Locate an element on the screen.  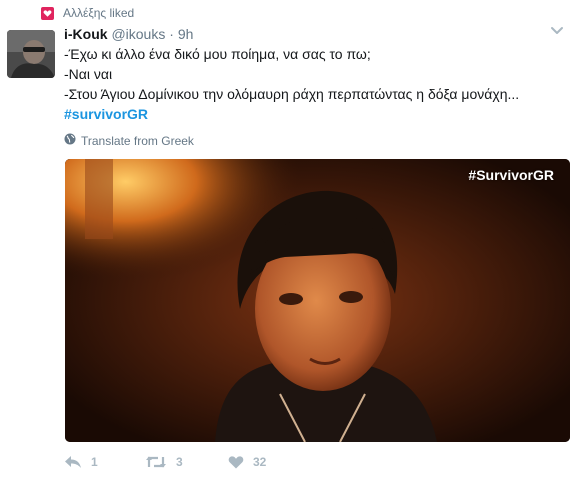
globe-icon is located at coordinates (72, 140).